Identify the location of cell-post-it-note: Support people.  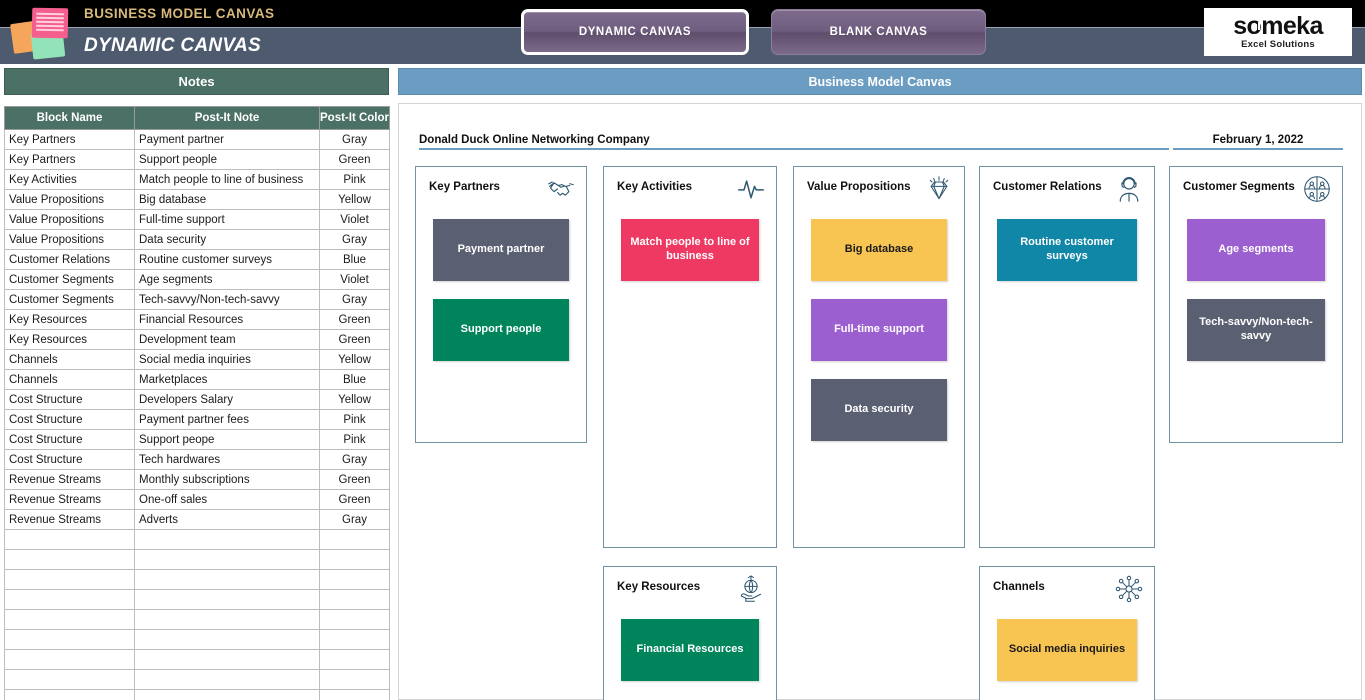
(227, 159).